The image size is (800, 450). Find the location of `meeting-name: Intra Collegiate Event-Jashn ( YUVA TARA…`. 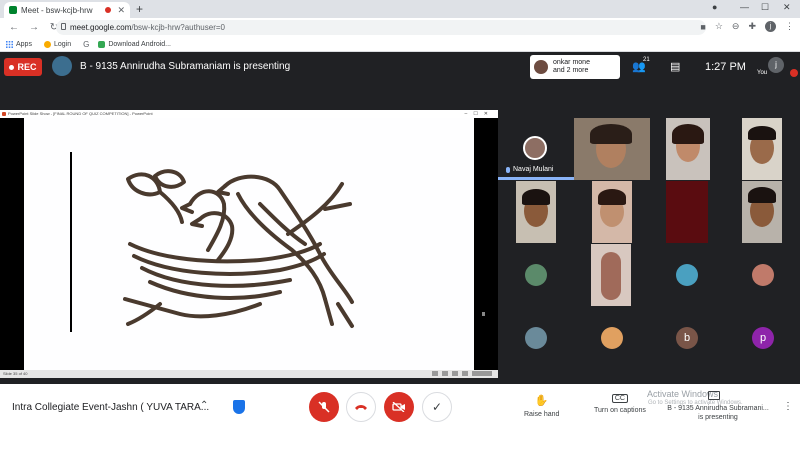

meeting-name: Intra Collegiate Event-Jashn ( YUVA TARA… is located at coordinates (111, 407).